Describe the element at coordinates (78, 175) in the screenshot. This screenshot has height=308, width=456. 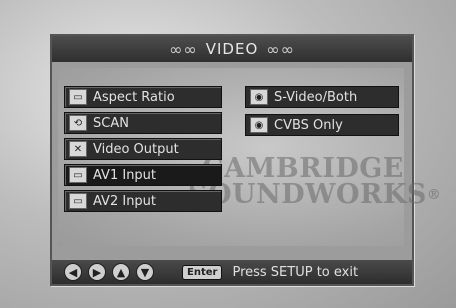
I see `folder-icon: ▭` at that location.